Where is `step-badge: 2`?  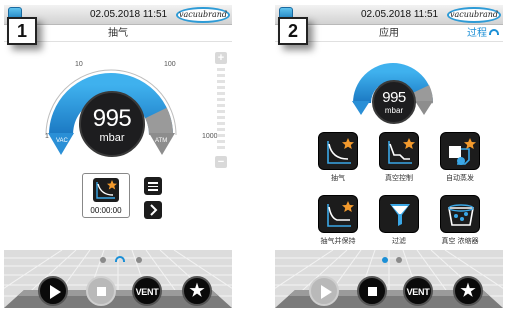
step-badge: 2 is located at coordinates (293, 31).